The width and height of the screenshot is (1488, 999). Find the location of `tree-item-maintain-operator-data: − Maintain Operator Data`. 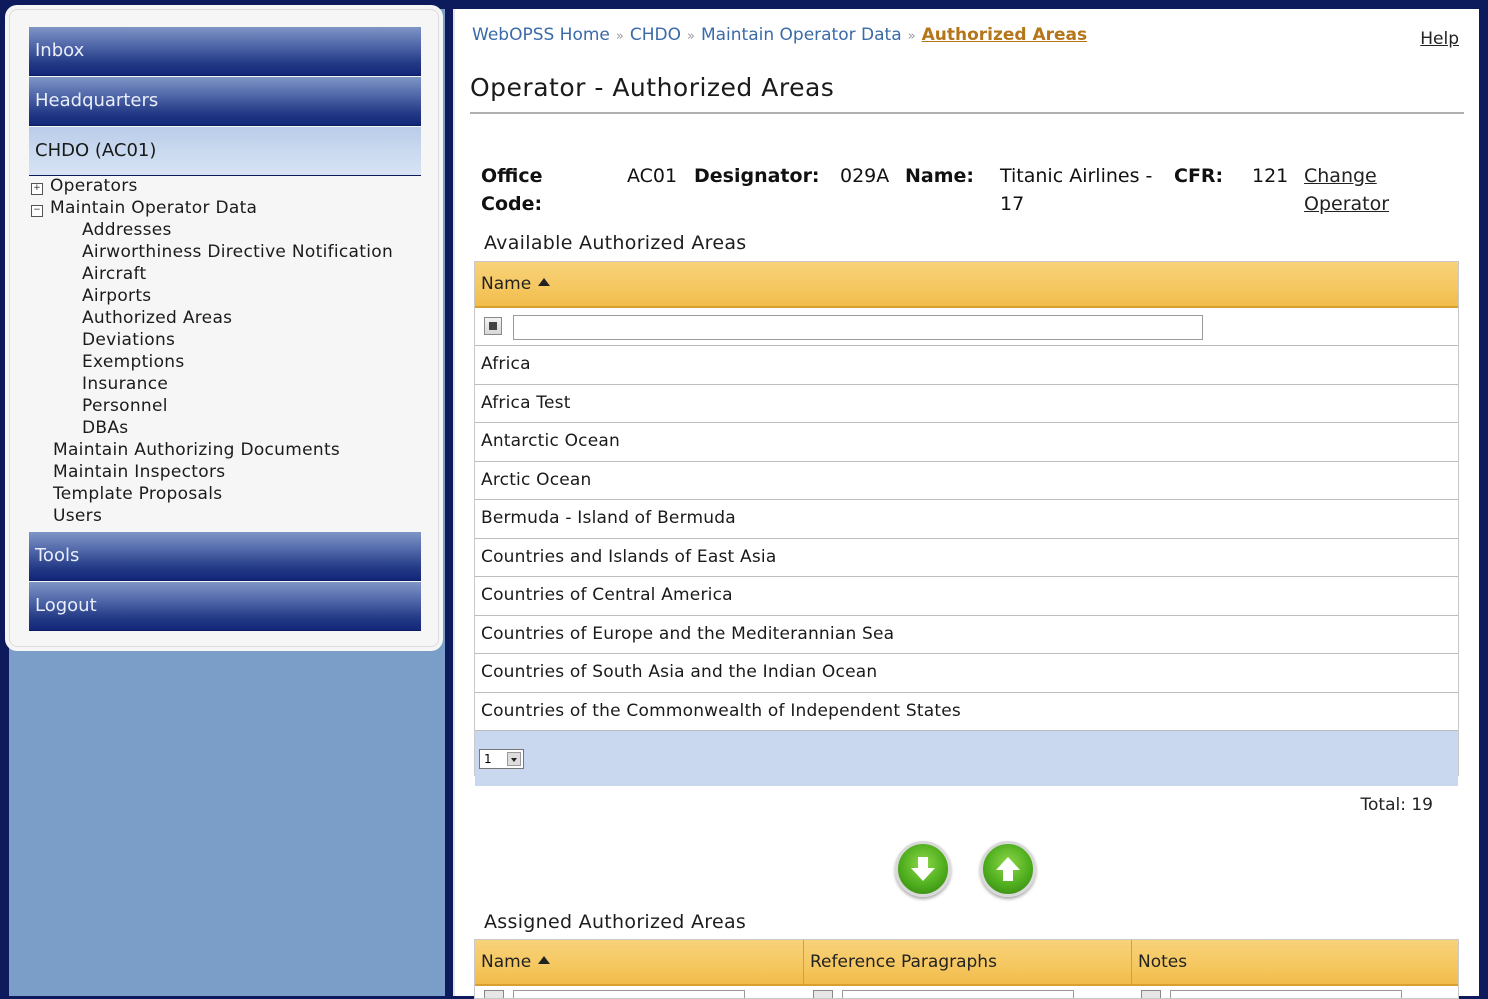

tree-item-maintain-operator-data: − Maintain Operator Data is located at coordinates (144, 208).